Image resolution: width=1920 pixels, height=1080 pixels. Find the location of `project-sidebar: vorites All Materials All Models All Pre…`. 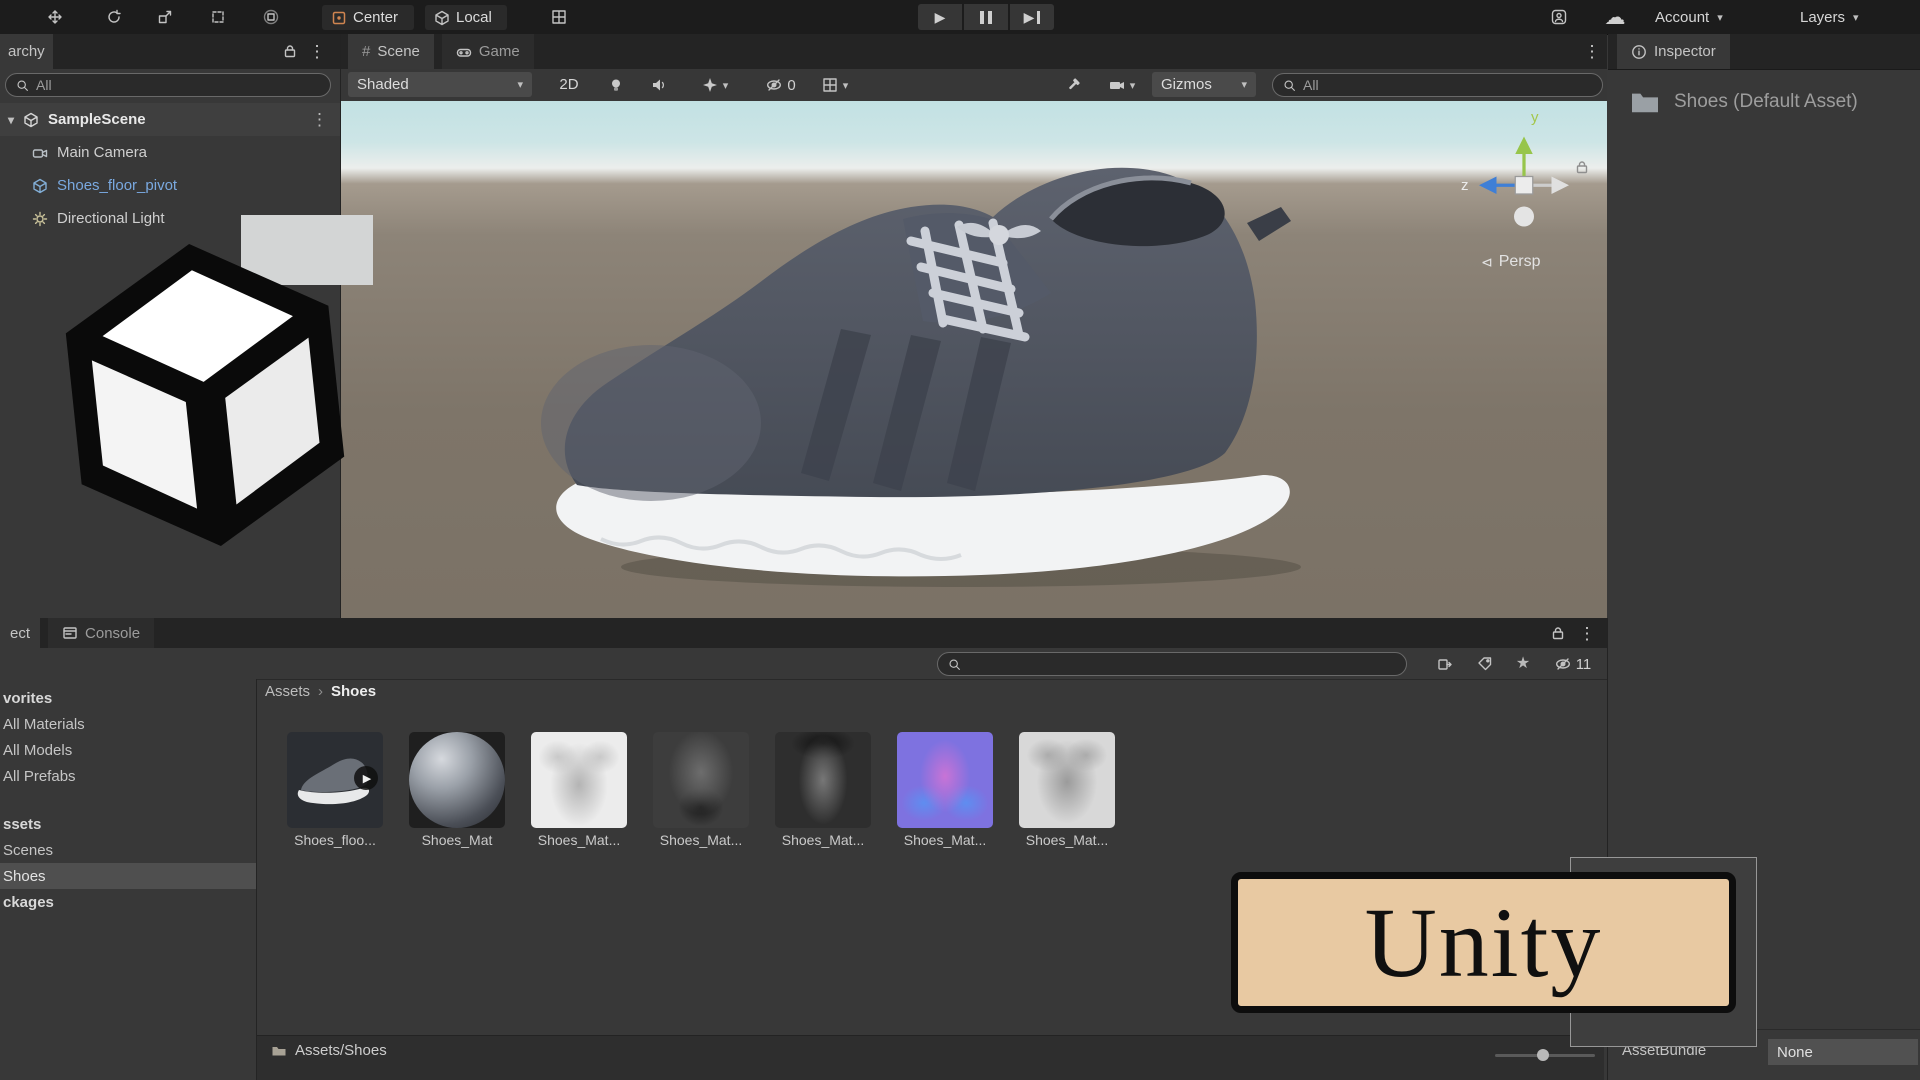

project-sidebar: vorites All Materials All Models All Pre… is located at coordinates (128, 879).